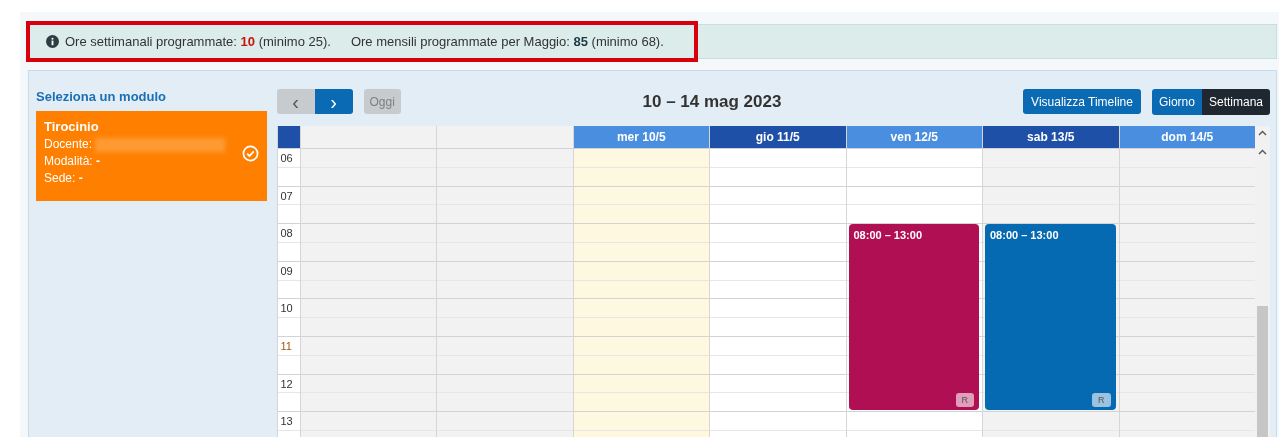 The height and width of the screenshot is (437, 1279). What do you see at coordinates (286, 421) in the screenshot?
I see `hour-label: 13` at bounding box center [286, 421].